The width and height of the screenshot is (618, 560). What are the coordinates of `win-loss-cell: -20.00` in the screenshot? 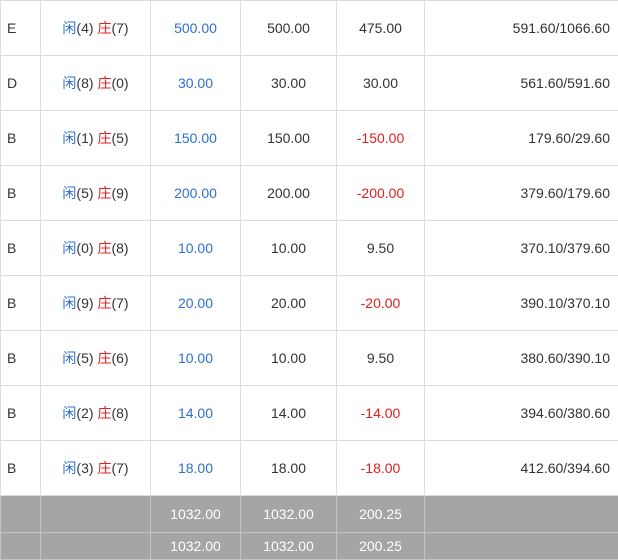 It's located at (380, 303).